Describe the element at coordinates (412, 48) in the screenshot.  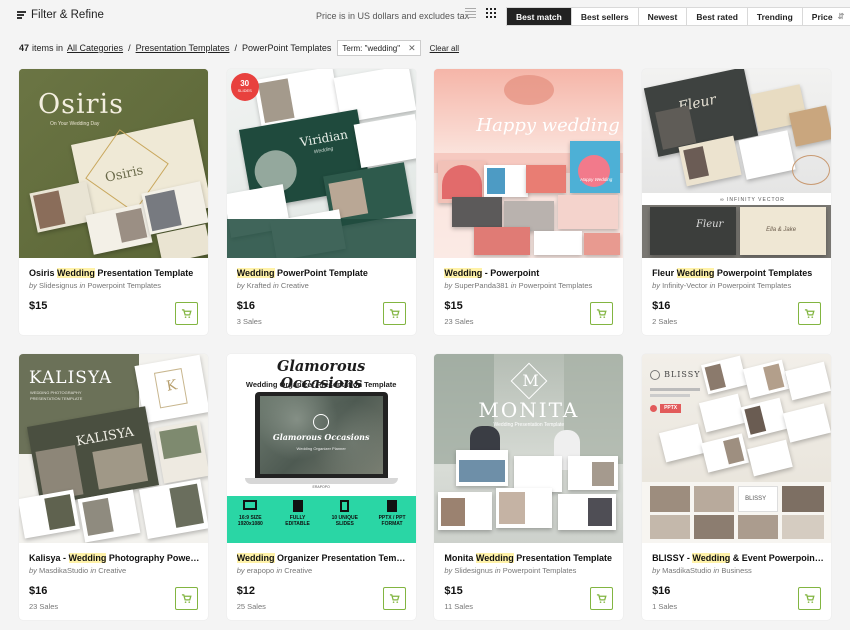
I see `close-icon: ✕` at that location.